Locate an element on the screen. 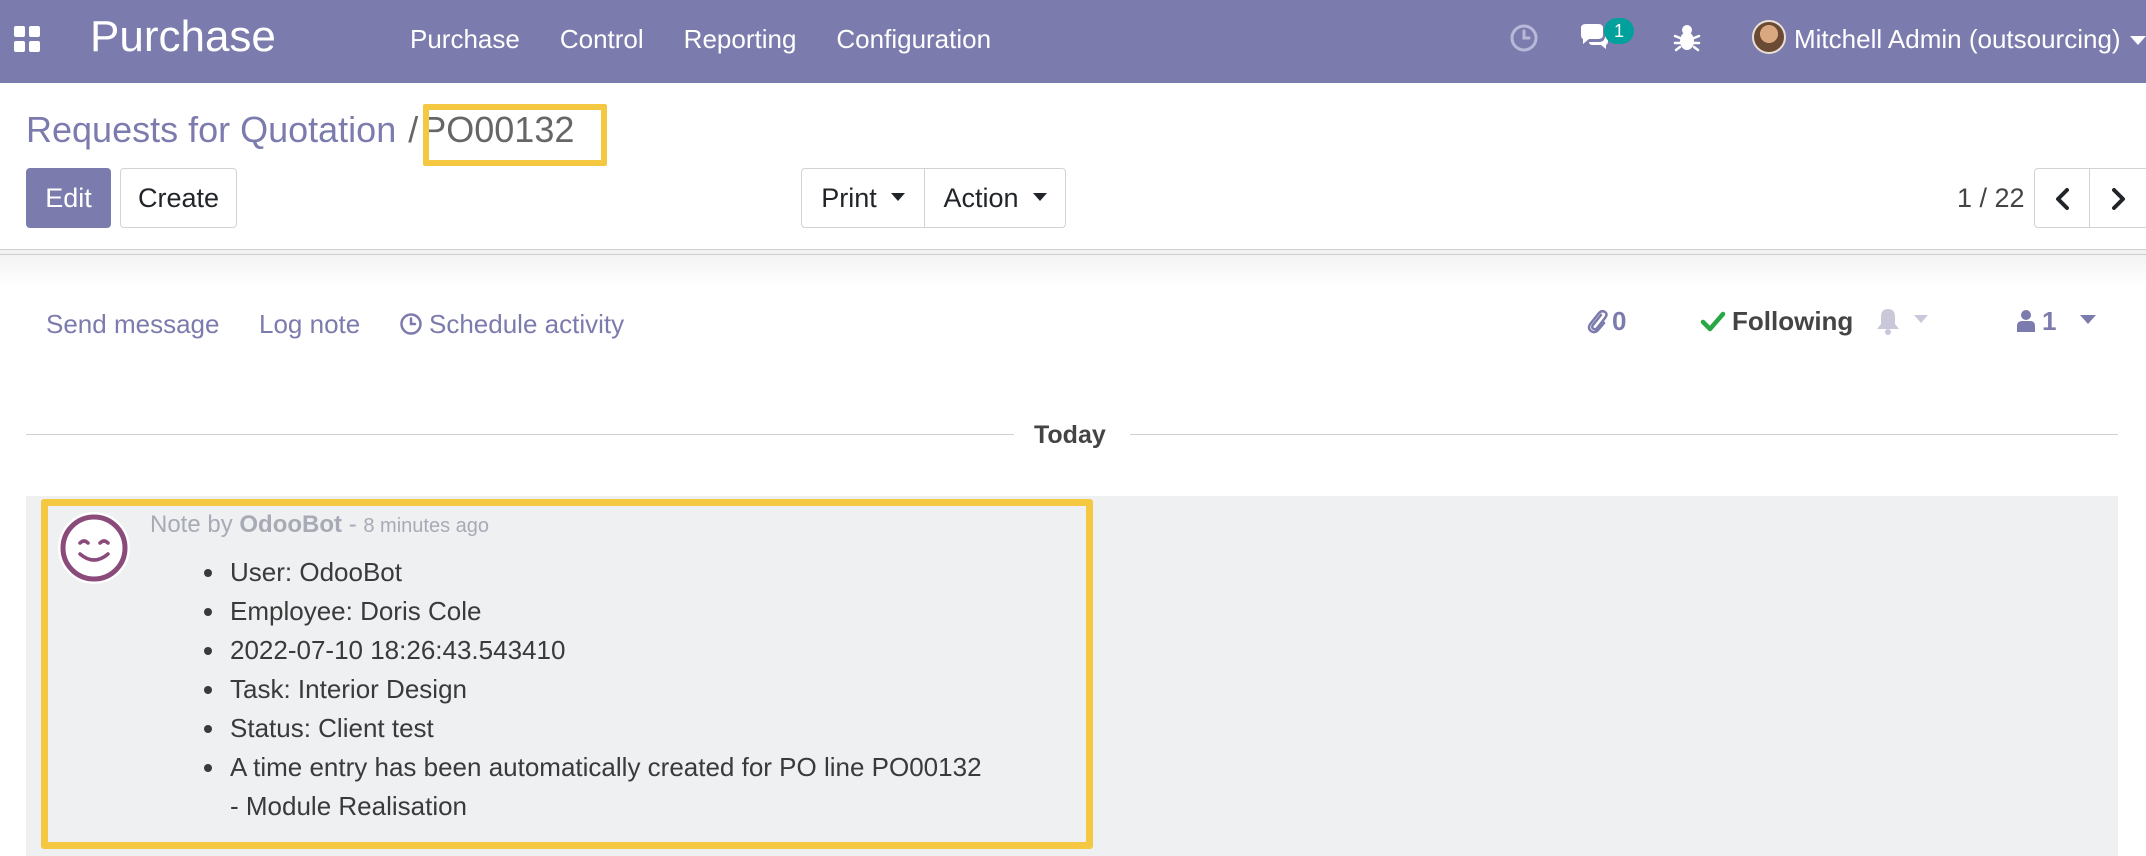 The image size is (2146, 856). message-header: Note by OdooBot - 8 minutes ago is located at coordinates (319, 525).